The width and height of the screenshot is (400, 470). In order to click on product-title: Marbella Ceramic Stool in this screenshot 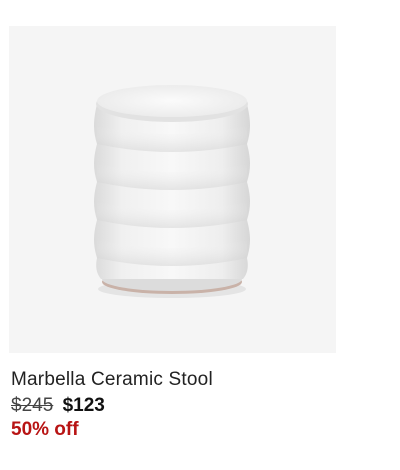, I will do `click(112, 380)`.